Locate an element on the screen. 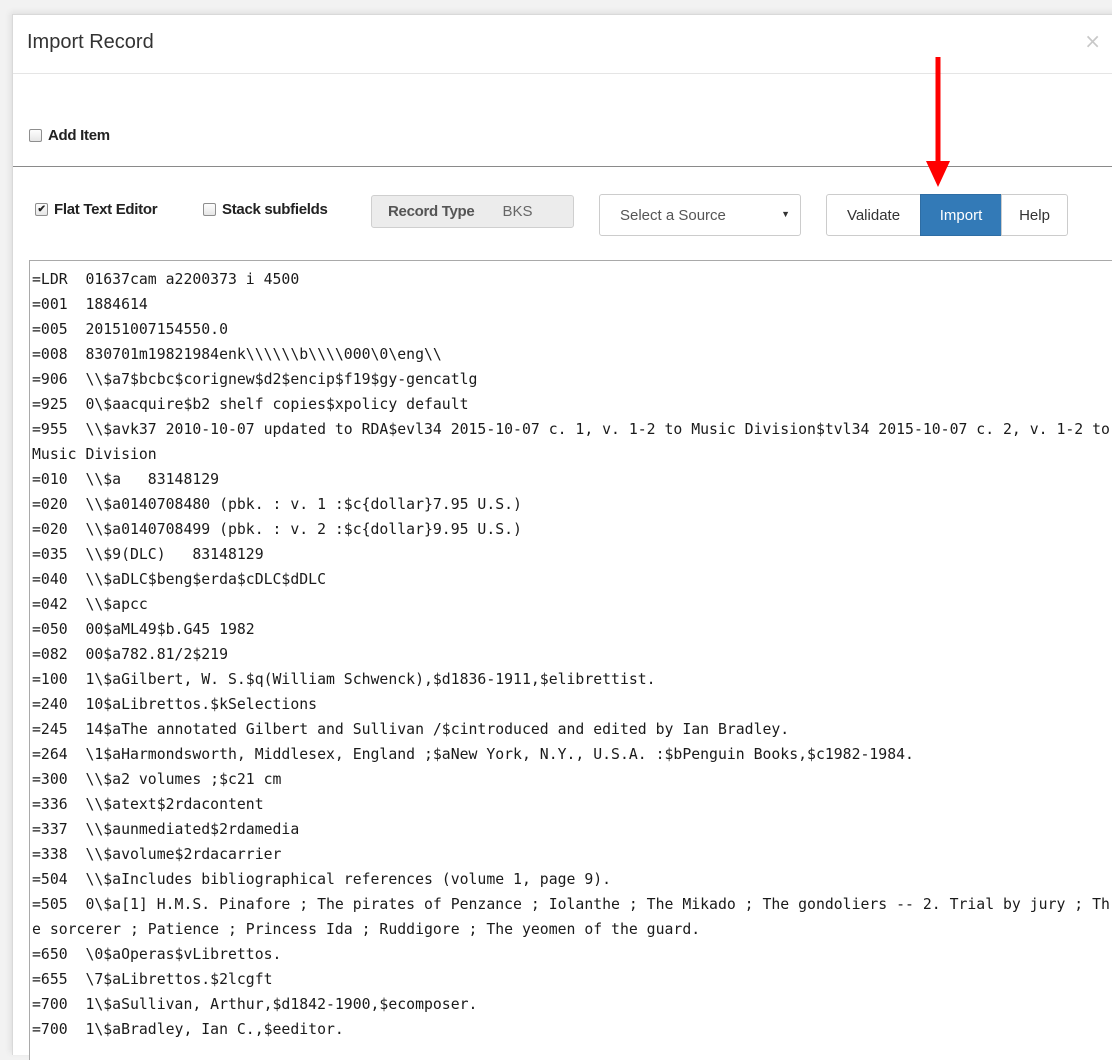 This screenshot has height=1060, width=1112. import-button: Import is located at coordinates (961, 215).